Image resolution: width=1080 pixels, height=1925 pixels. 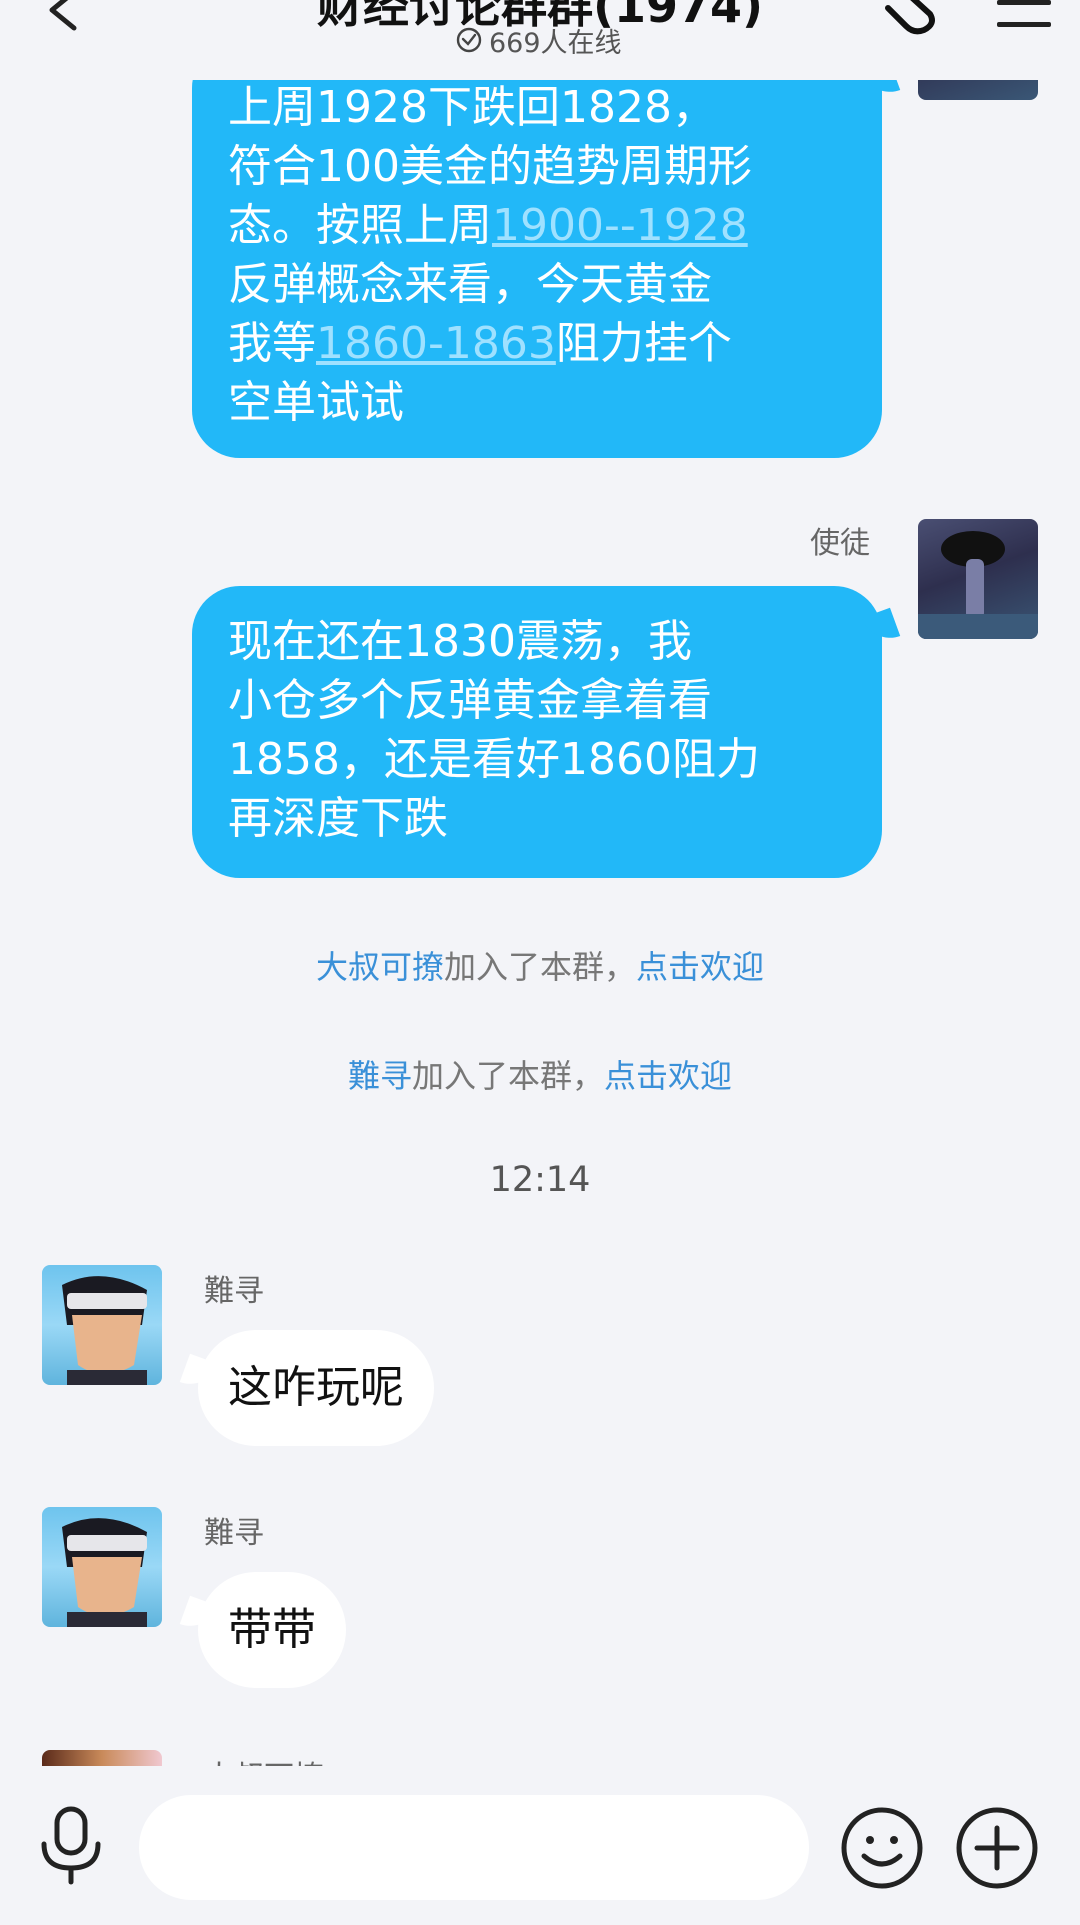 I want to click on price-range-link: 1900--1928, so click(x=620, y=225).